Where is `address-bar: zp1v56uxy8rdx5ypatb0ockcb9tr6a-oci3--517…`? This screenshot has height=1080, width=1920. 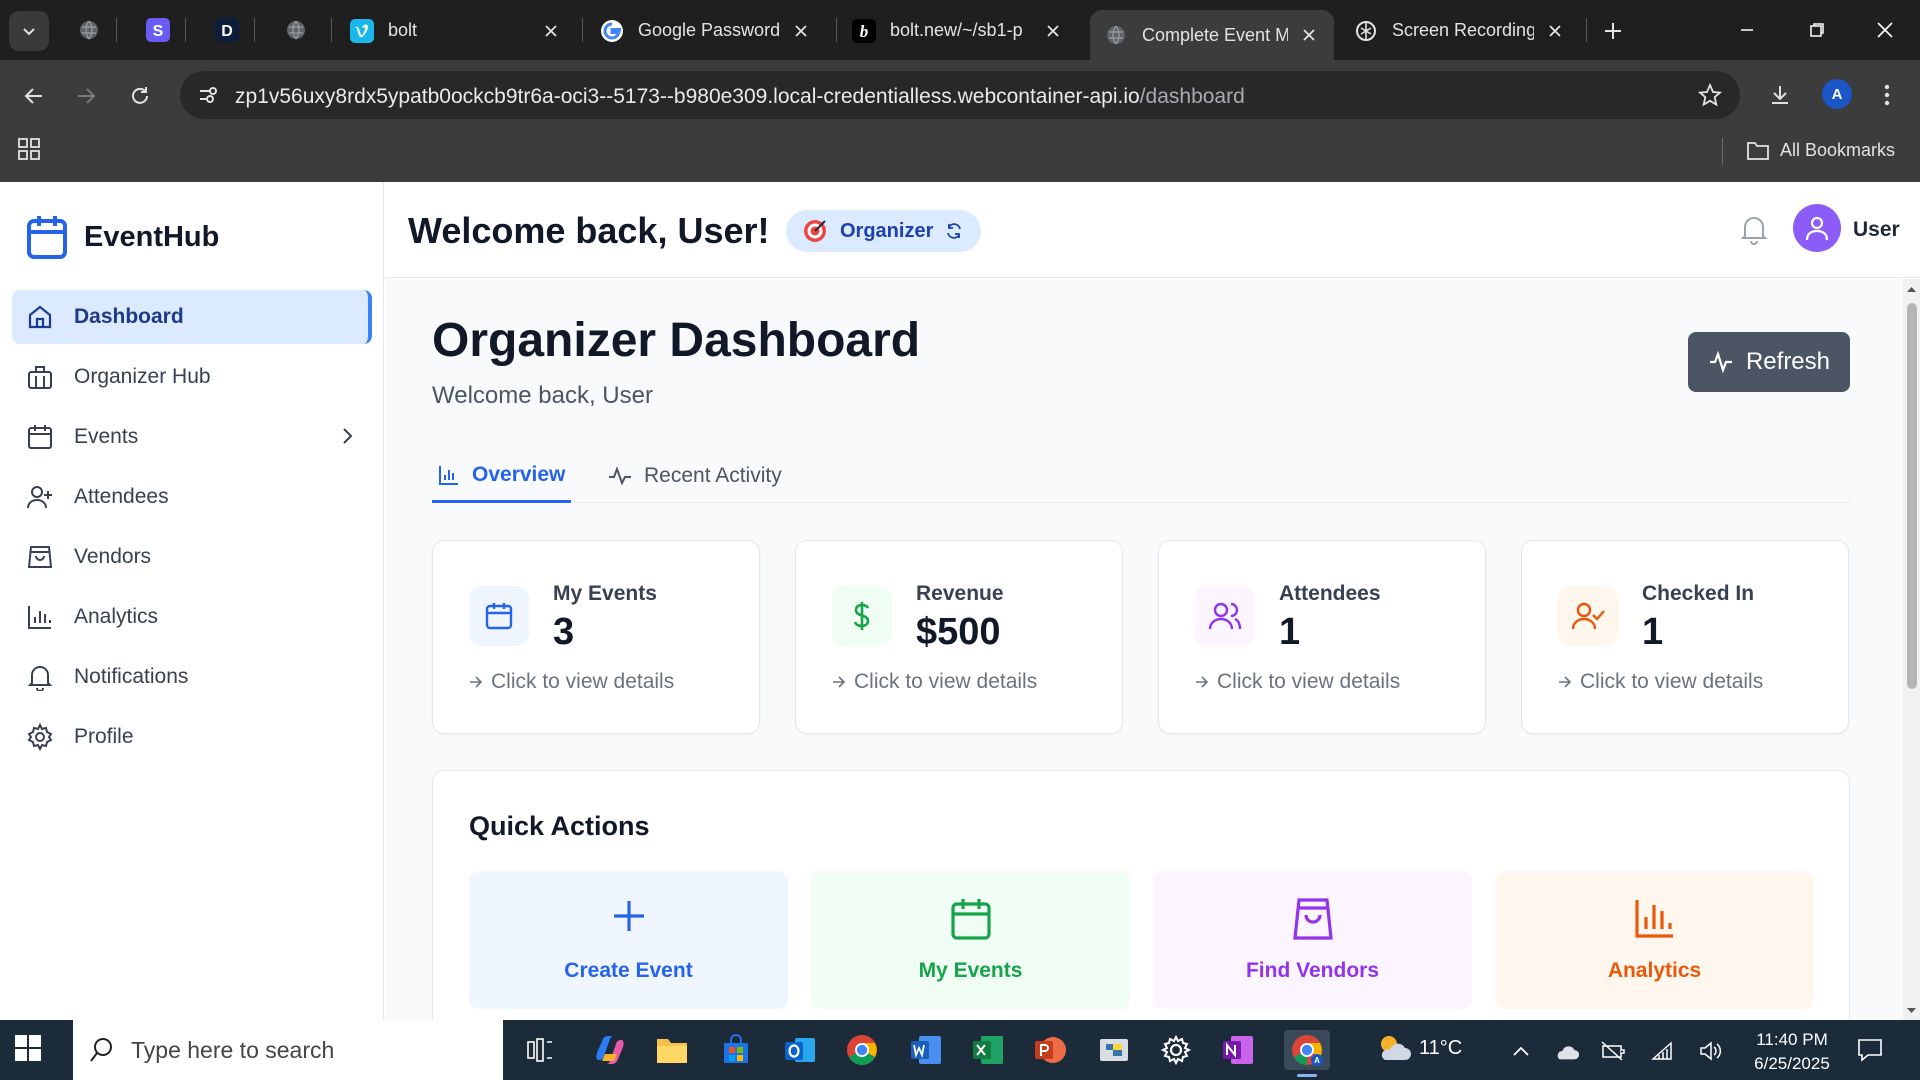
address-bar: zp1v56uxy8rdx5ypatb0ockcb9tr6a-oci3--517… is located at coordinates (960, 95).